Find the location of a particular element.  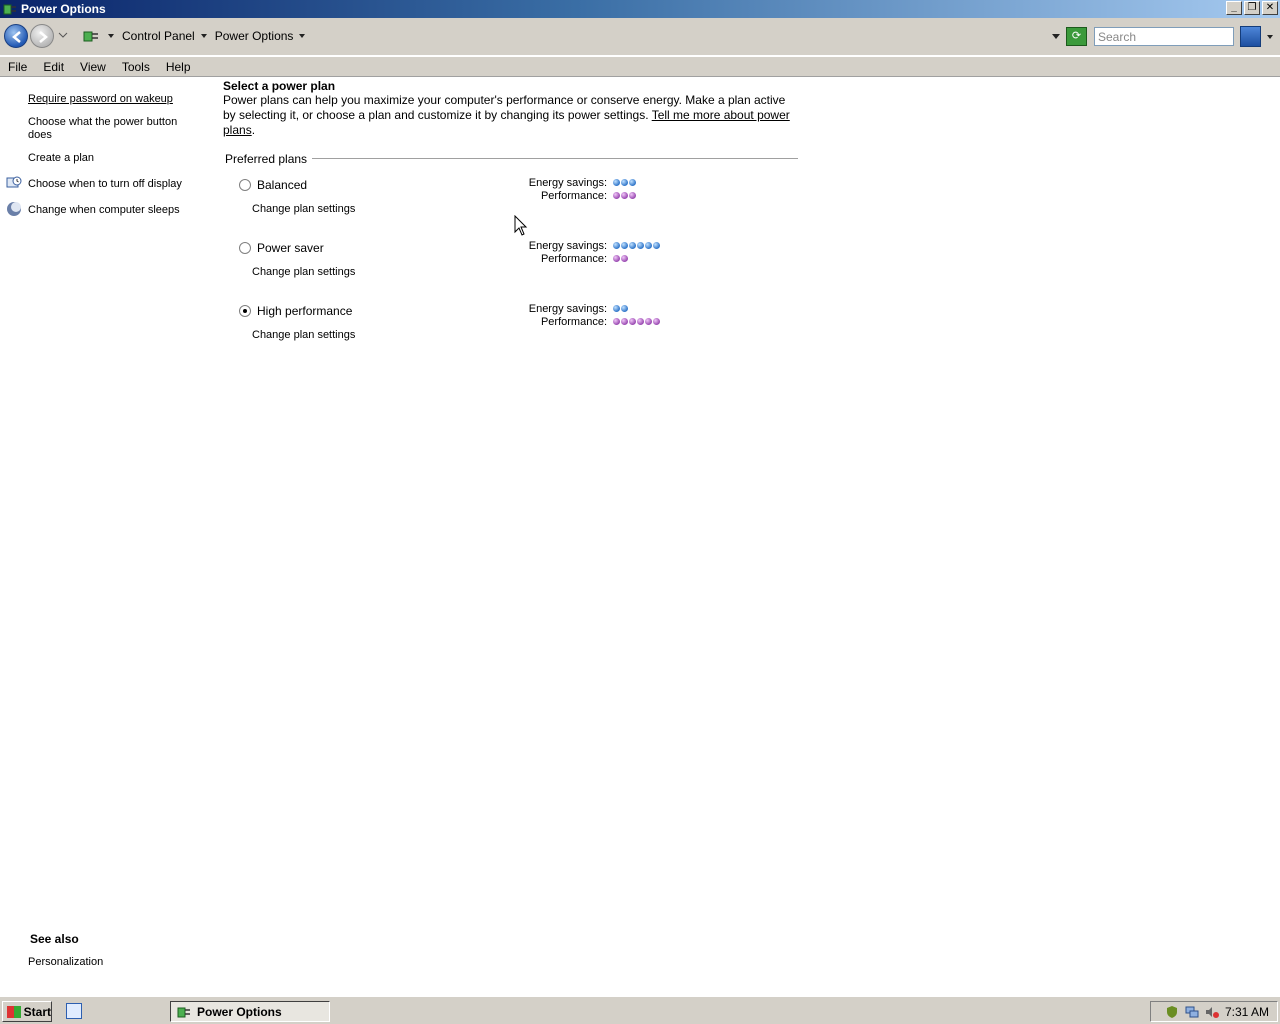

network-icon is located at coordinates (1192, 1012).